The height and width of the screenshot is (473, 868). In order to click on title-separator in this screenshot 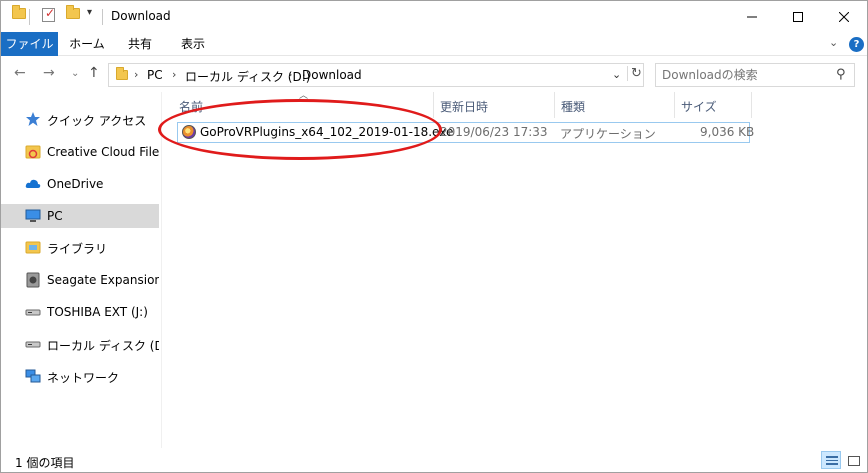, I will do `click(102, 17)`.